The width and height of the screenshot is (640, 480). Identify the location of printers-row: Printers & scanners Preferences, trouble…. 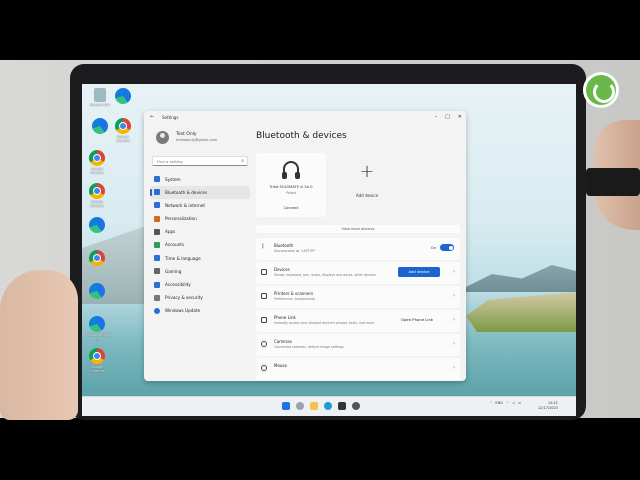
(358, 297).